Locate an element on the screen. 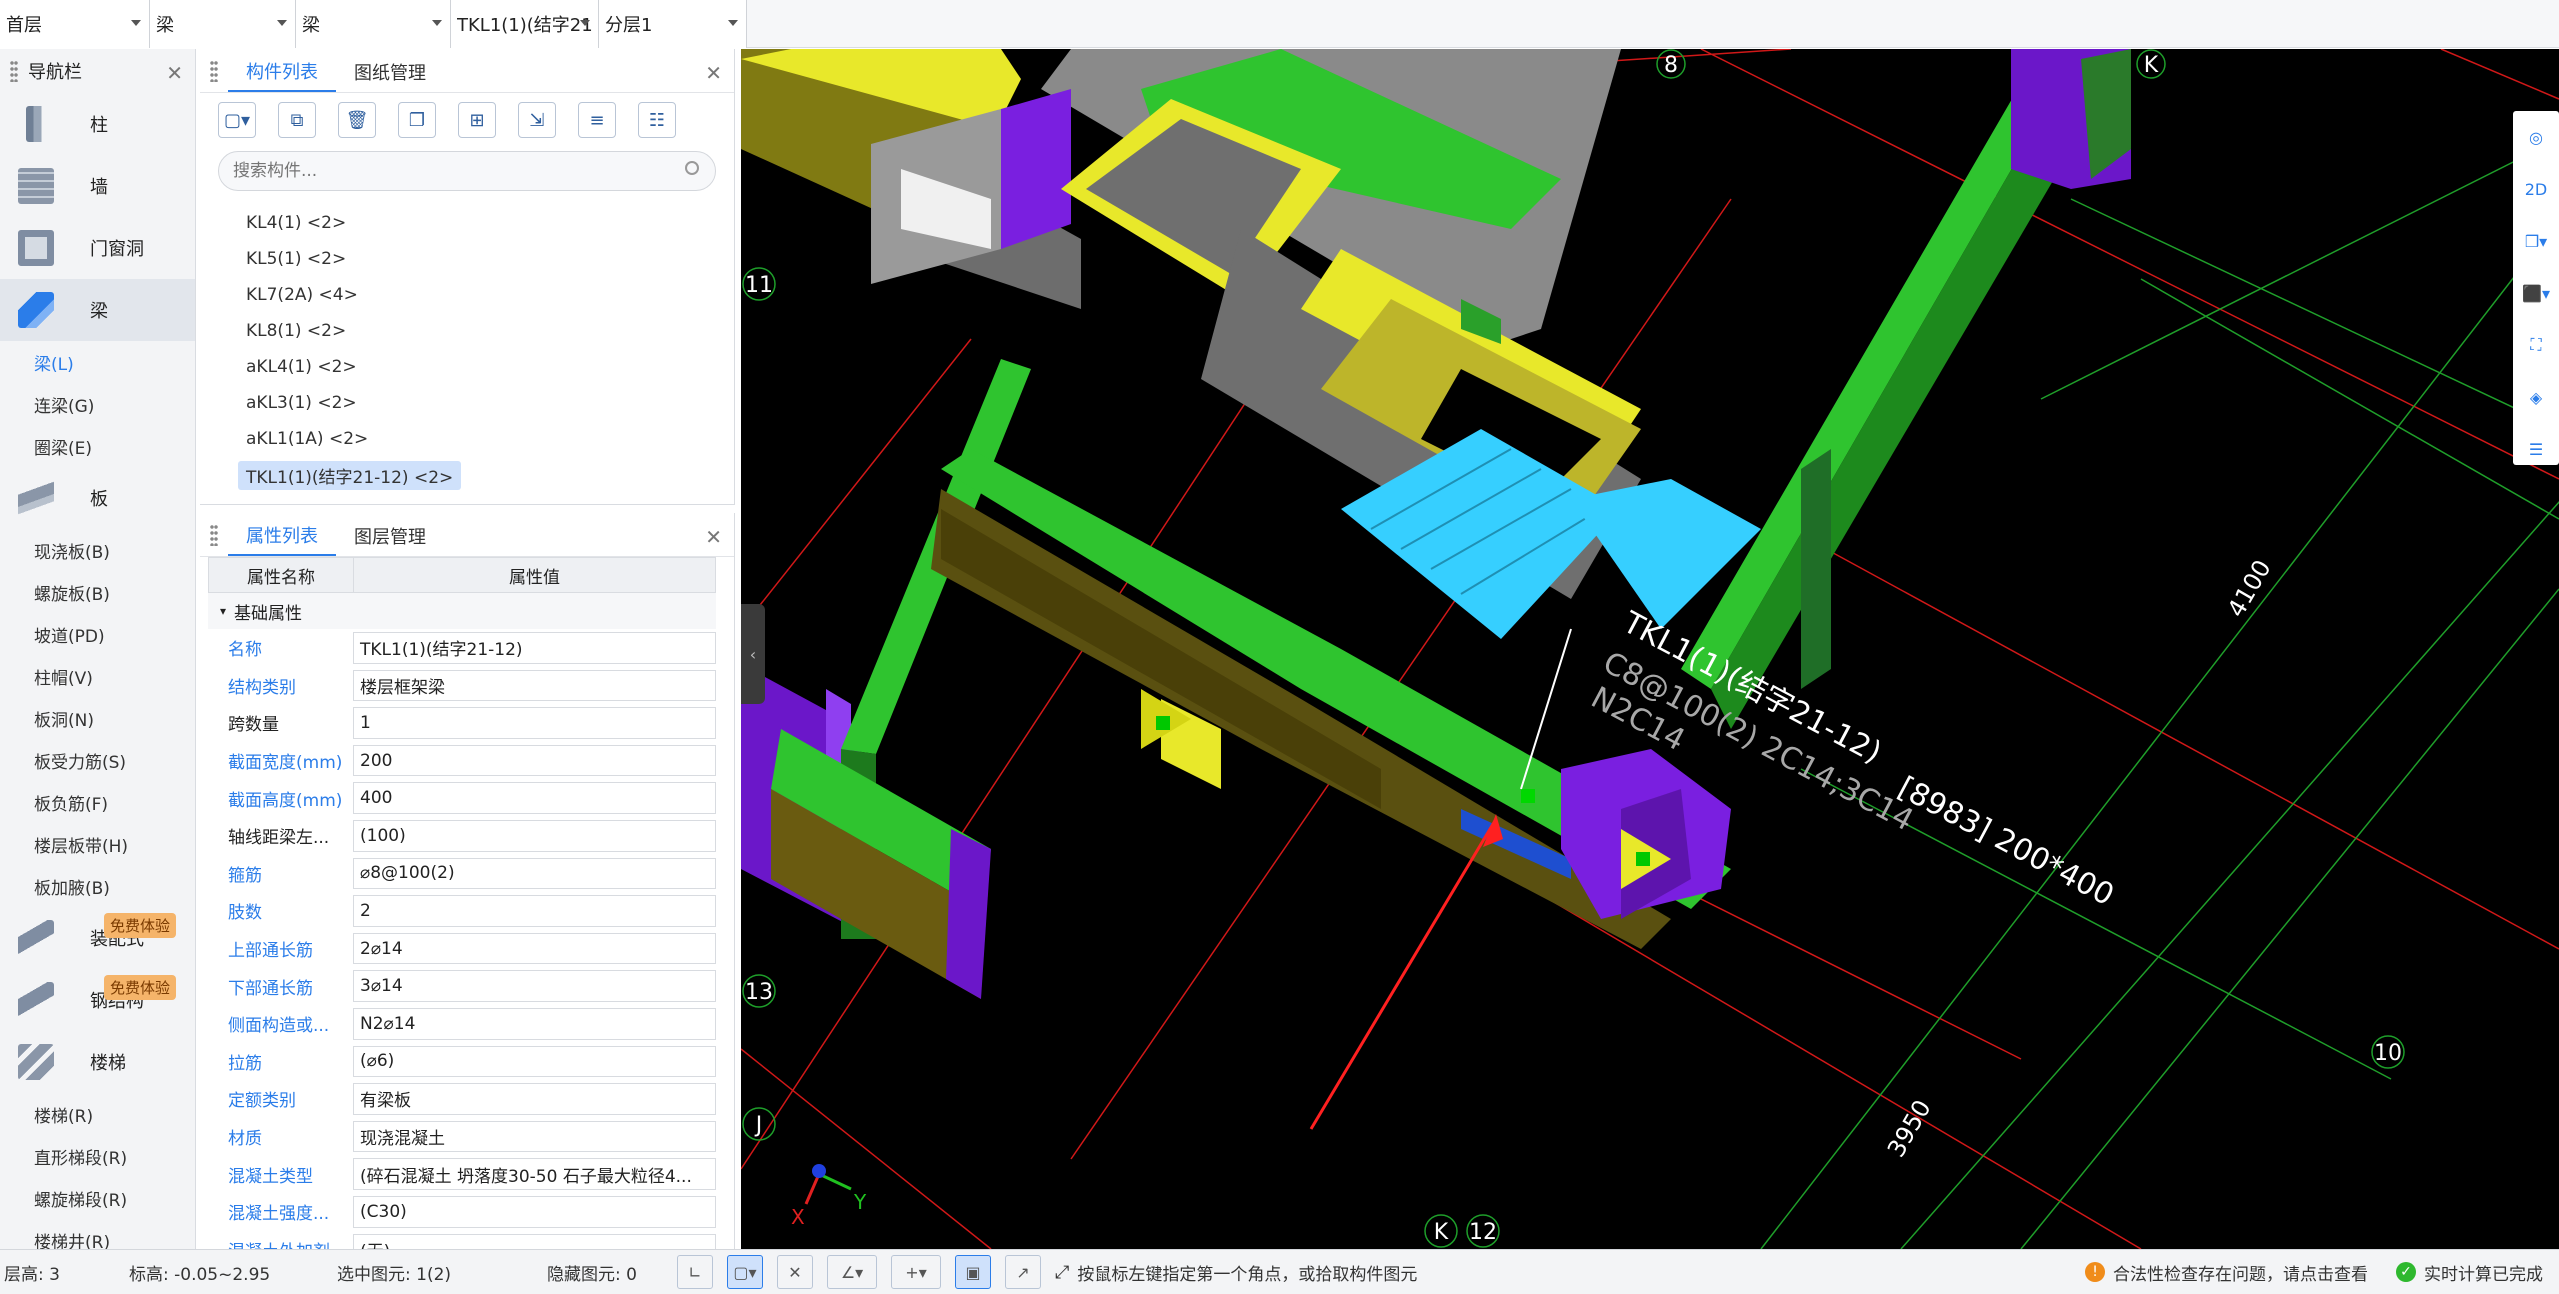 Image resolution: width=2559 pixels, height=1294 pixels. nav-subitem-cast-slab: 现浇板(B) is located at coordinates (97, 550).